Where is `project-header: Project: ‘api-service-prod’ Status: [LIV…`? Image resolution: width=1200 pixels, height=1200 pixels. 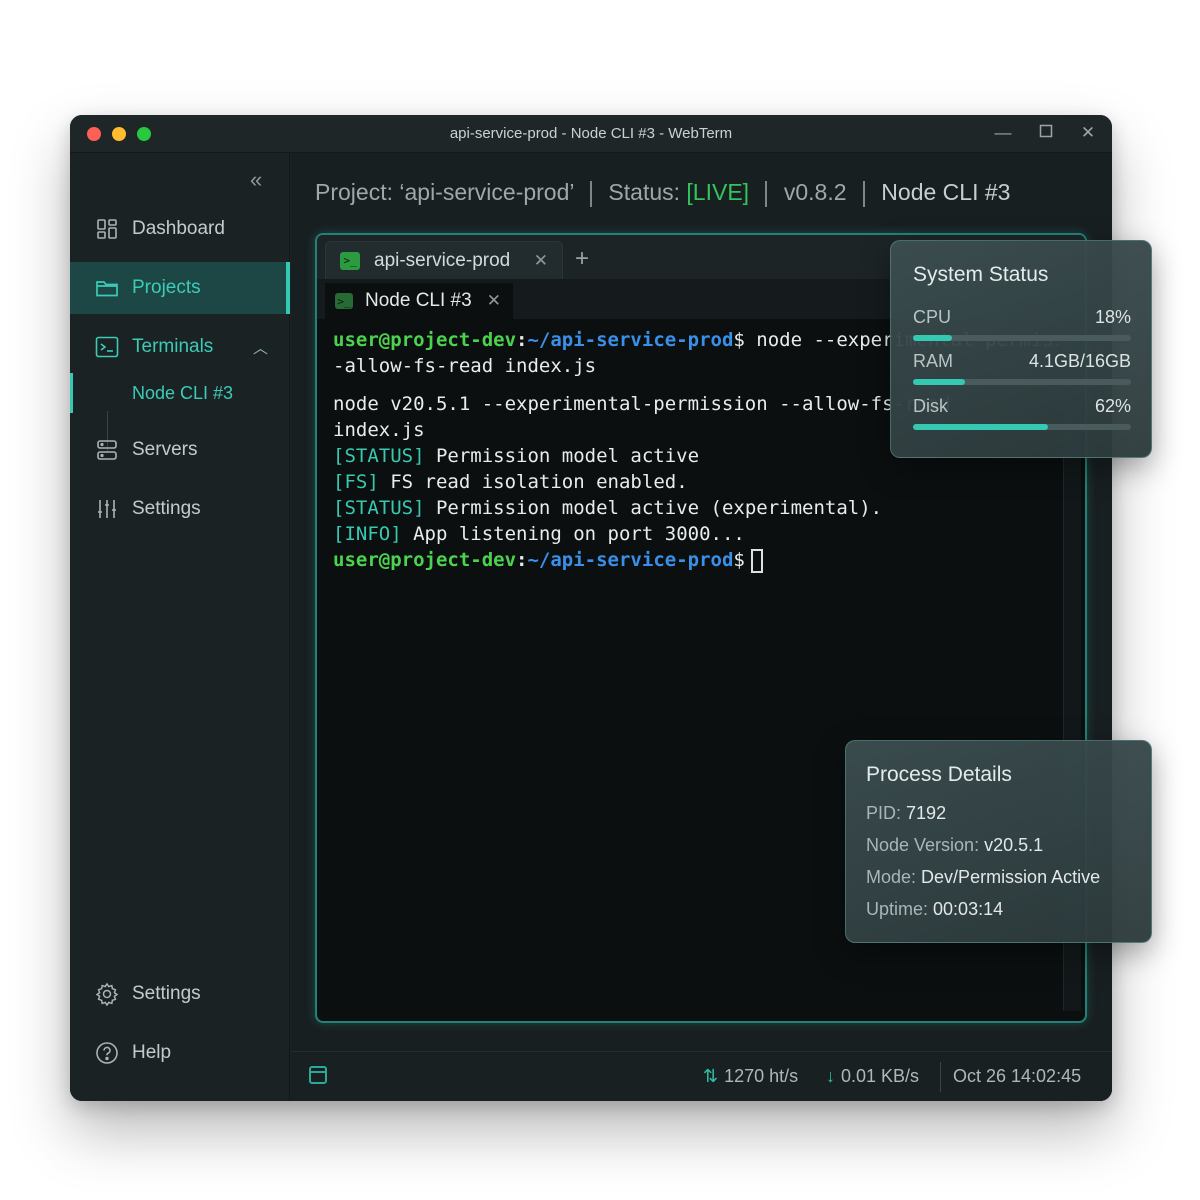 project-header: Project: ‘api-service-prod’ Status: [LIV… is located at coordinates (662, 193).